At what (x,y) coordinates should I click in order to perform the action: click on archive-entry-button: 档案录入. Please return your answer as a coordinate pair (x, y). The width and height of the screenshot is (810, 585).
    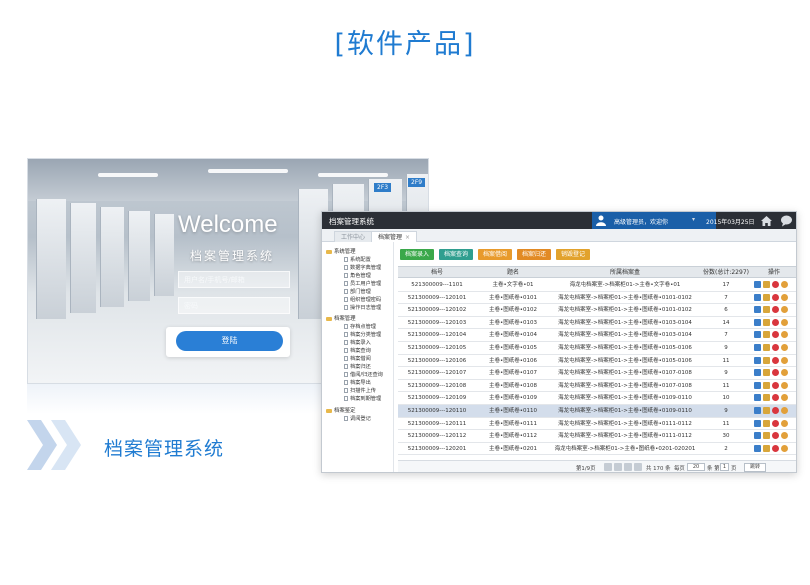
    Looking at the image, I should click on (417, 254).